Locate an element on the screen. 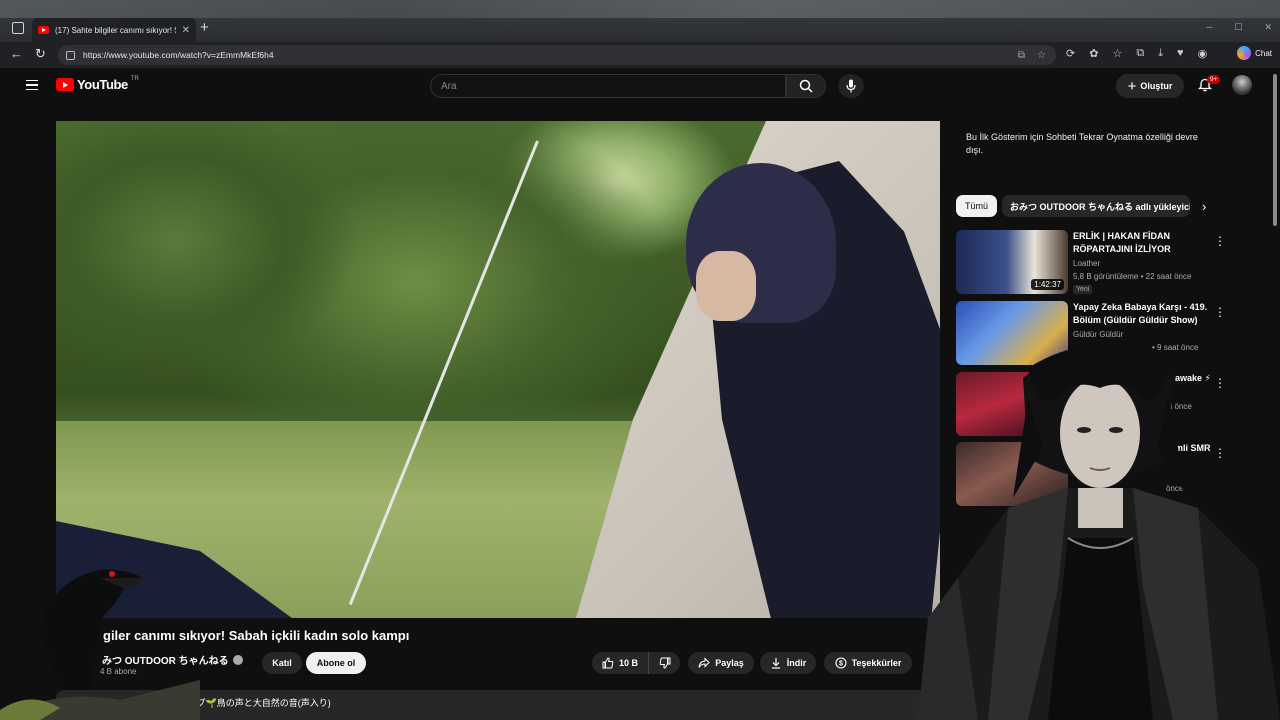 The image size is (1280, 720). plus-icon: + is located at coordinates (1132, 86).